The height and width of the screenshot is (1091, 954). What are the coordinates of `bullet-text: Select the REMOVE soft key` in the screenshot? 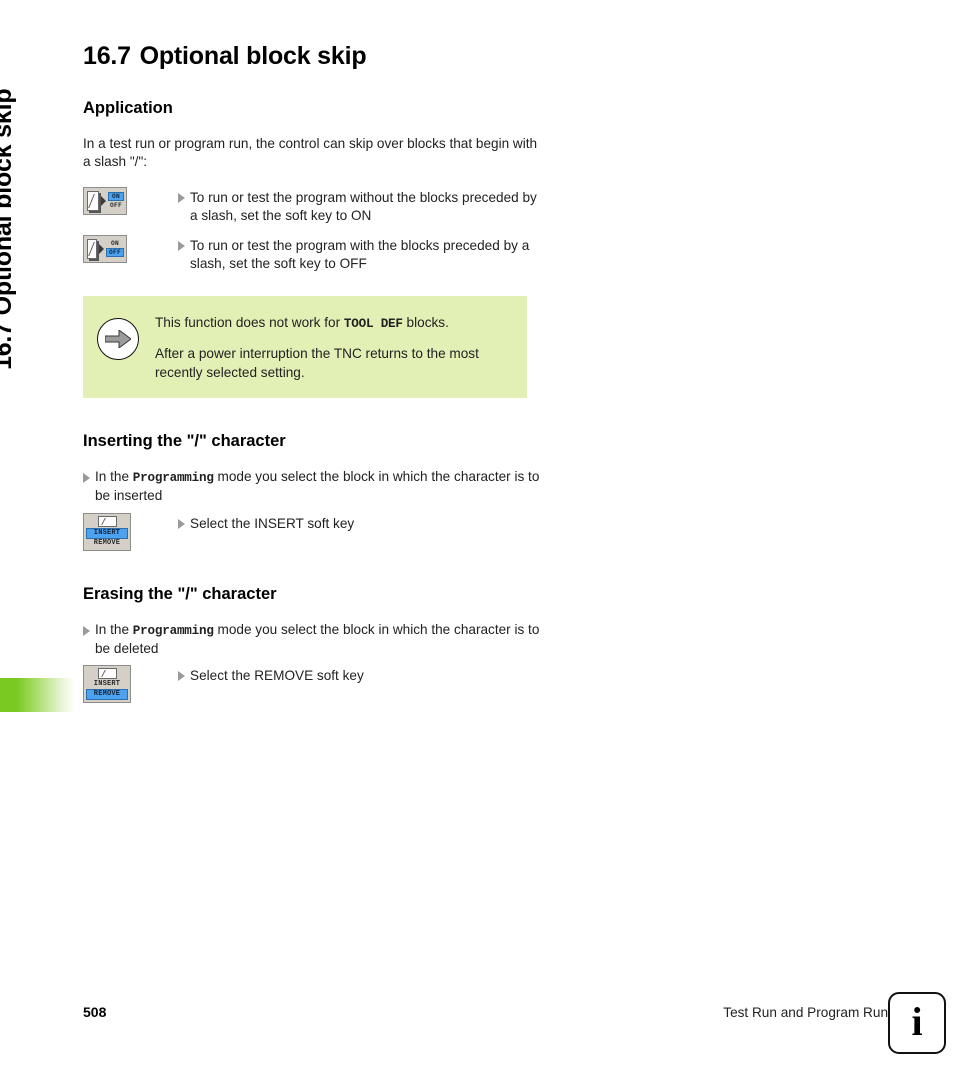 It's located at (277, 676).